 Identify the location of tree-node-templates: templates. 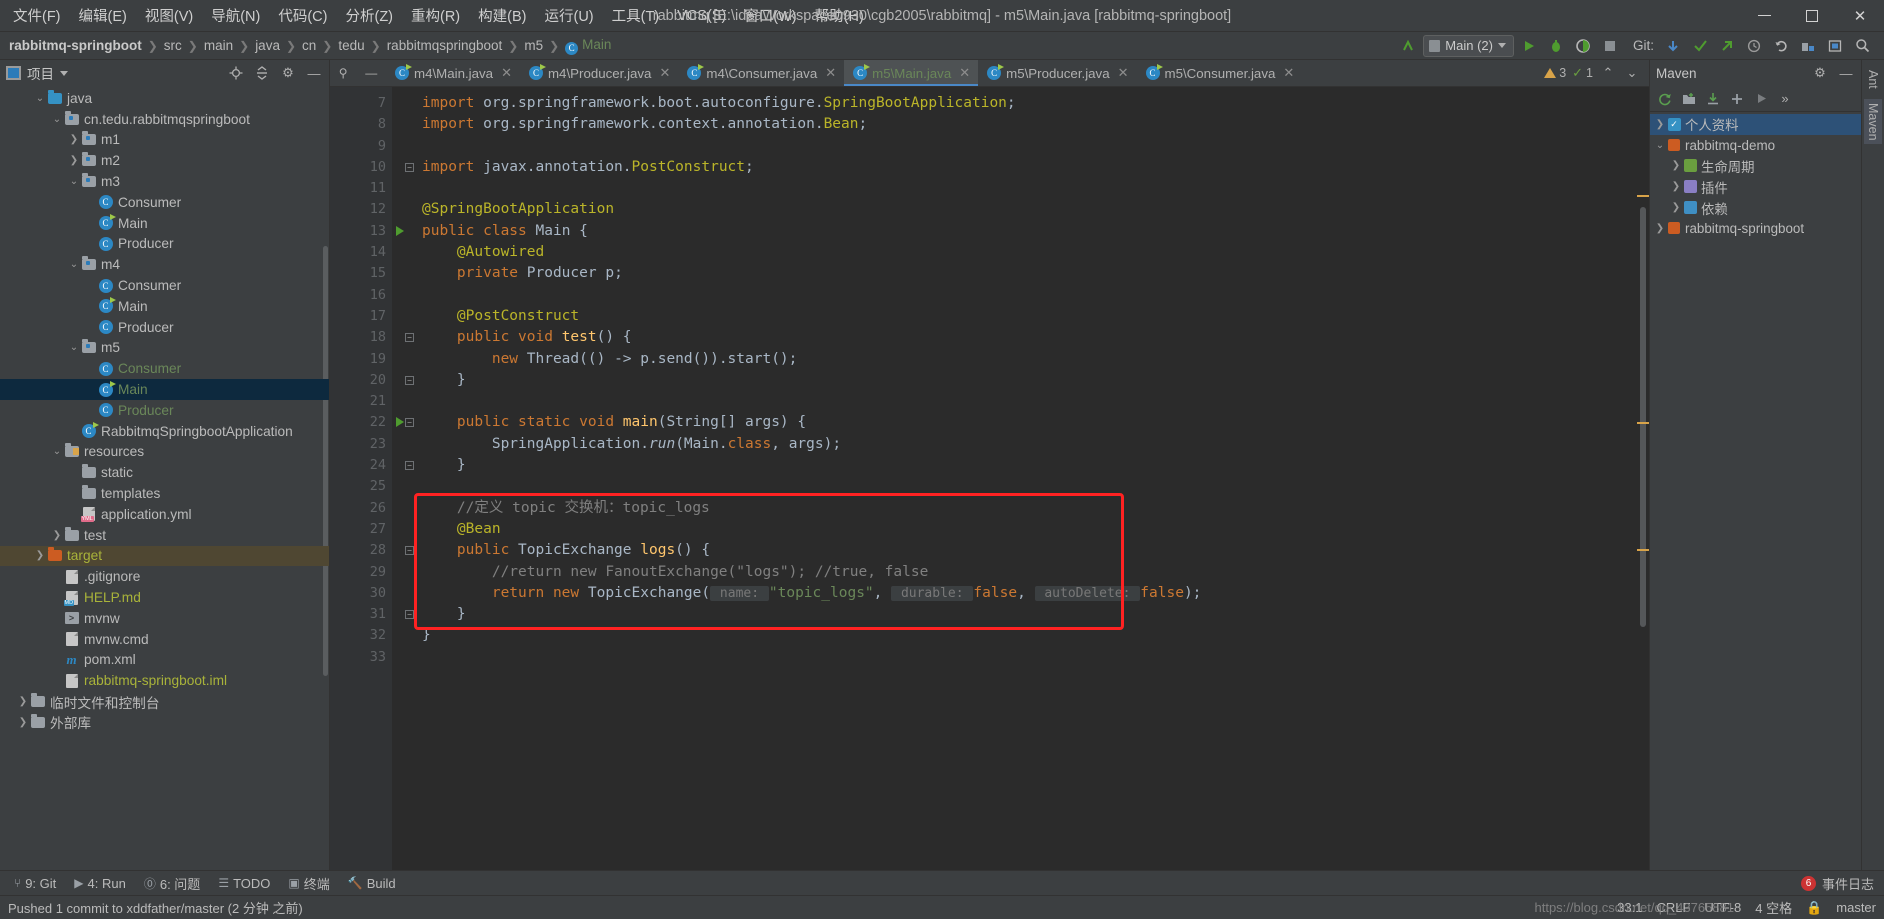
(164, 493).